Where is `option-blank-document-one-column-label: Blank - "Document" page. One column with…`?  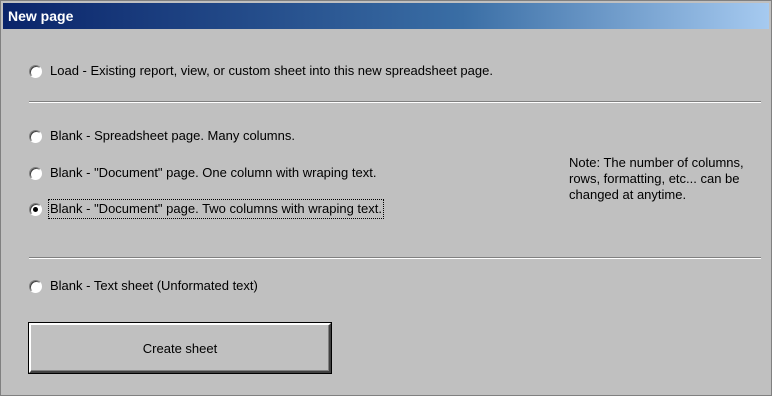
option-blank-document-one-column-label: Blank - "Document" page. One column with… is located at coordinates (213, 173).